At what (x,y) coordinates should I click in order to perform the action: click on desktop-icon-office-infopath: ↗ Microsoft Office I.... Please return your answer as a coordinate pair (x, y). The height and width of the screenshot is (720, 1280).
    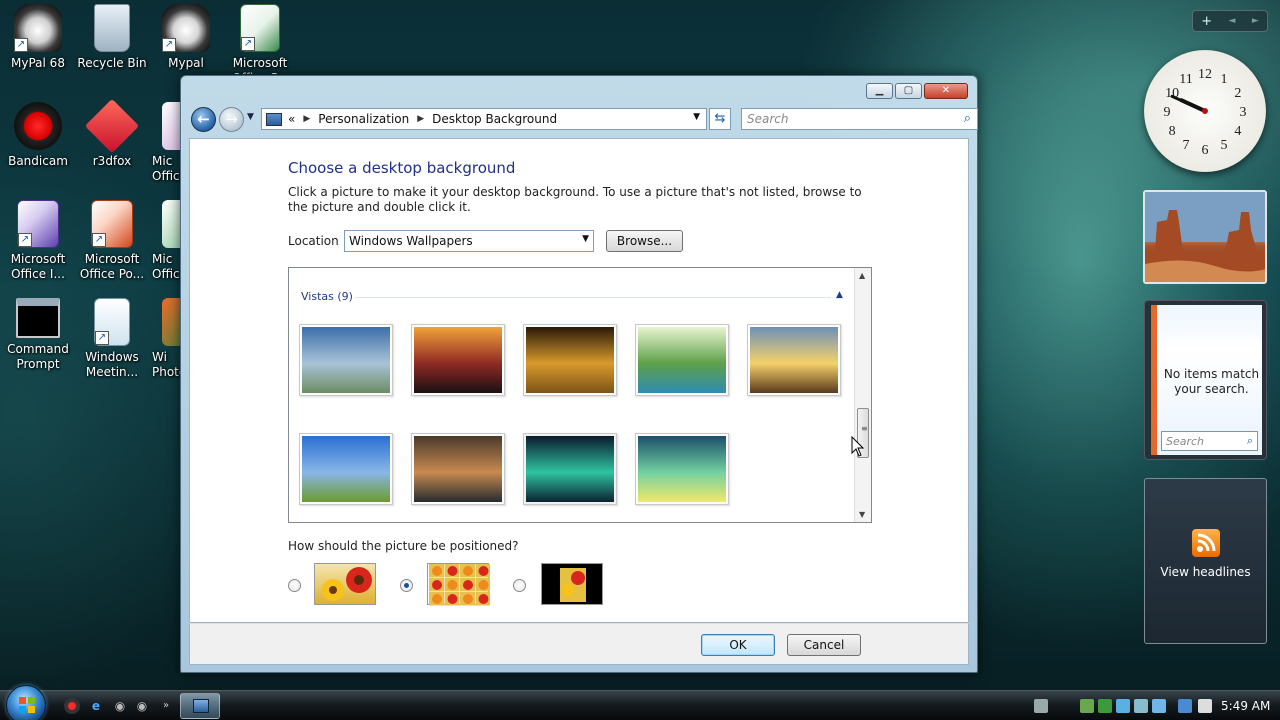
    Looking at the image, I should click on (38, 241).